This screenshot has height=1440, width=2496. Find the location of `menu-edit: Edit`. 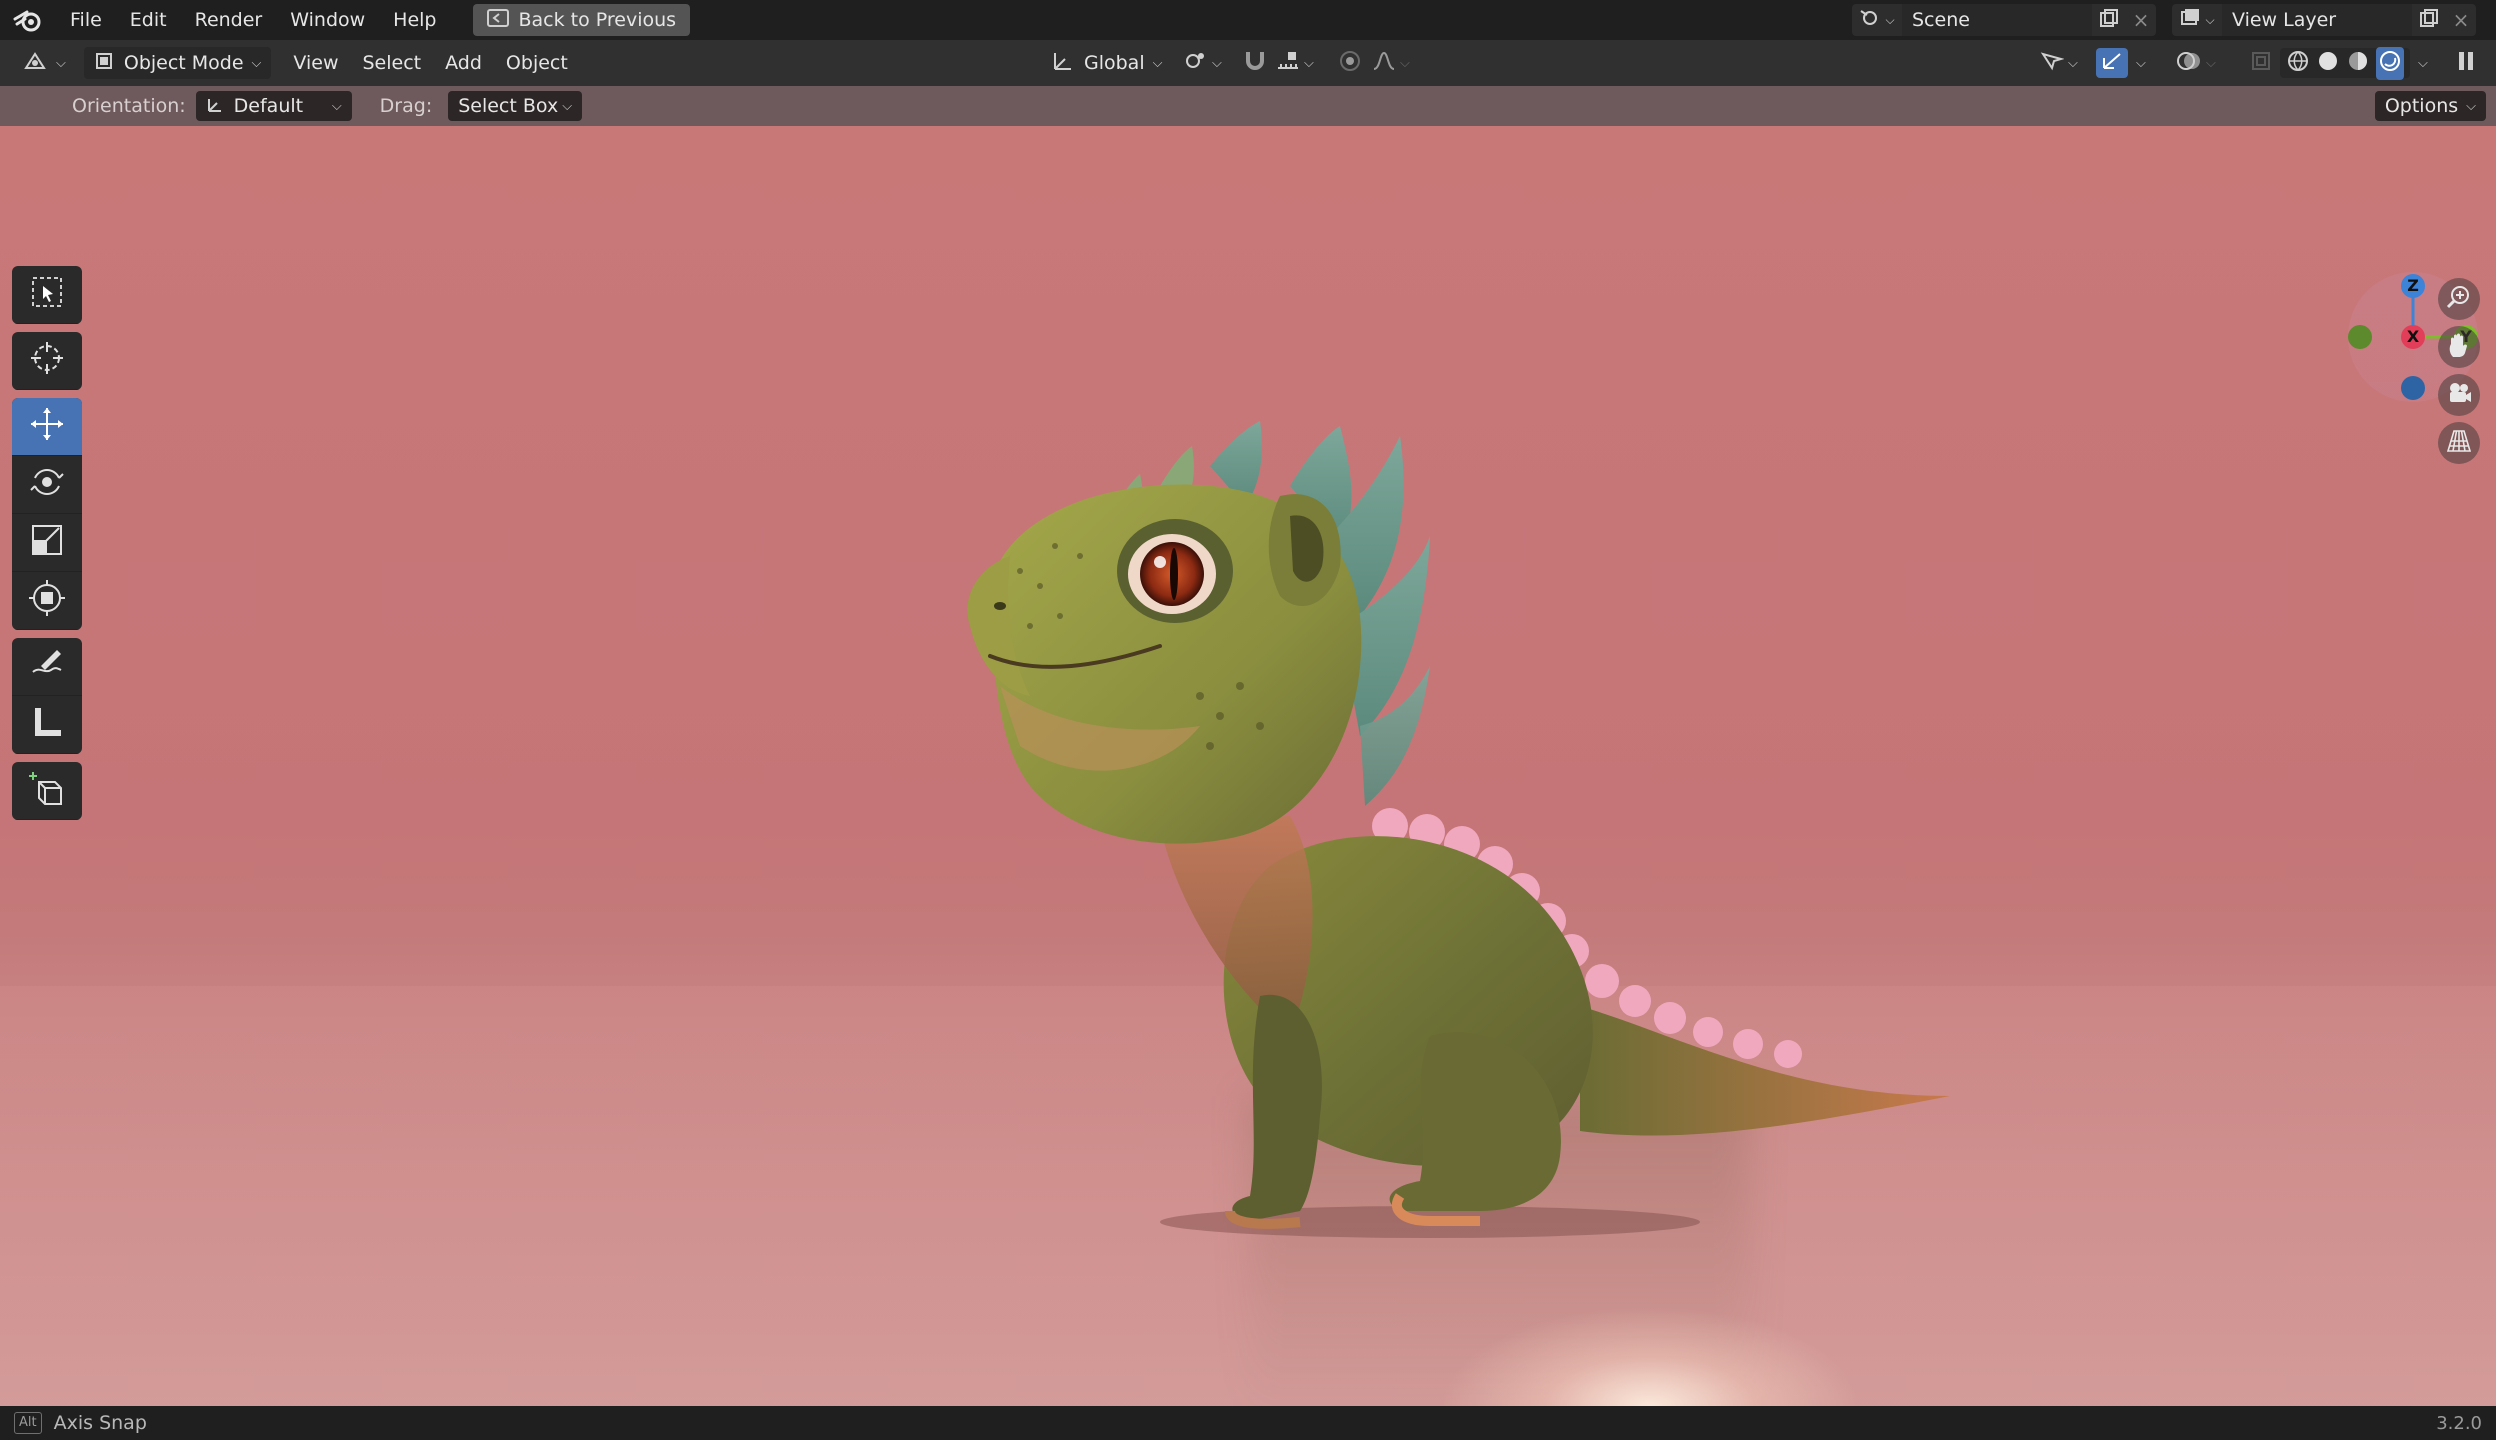

menu-edit: Edit is located at coordinates (148, 20).